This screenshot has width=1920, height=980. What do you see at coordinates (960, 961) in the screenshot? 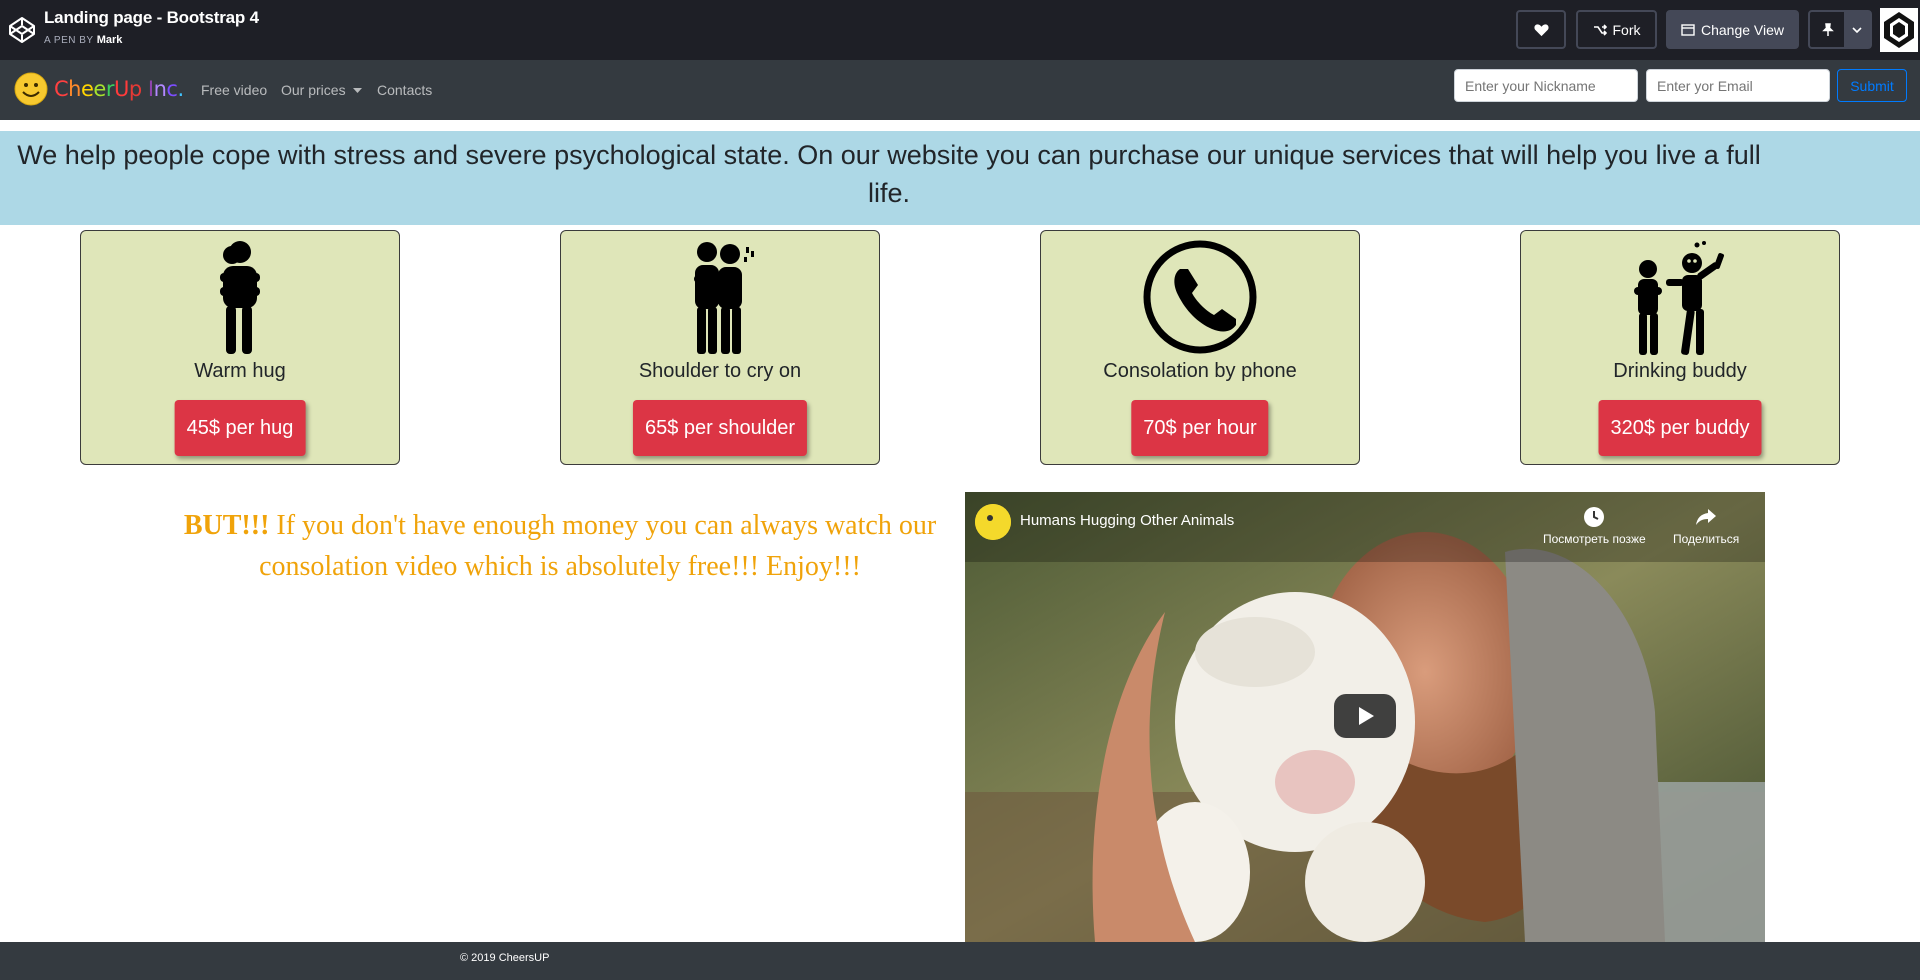
I see `site-footer: © 2019 CheersUP` at bounding box center [960, 961].